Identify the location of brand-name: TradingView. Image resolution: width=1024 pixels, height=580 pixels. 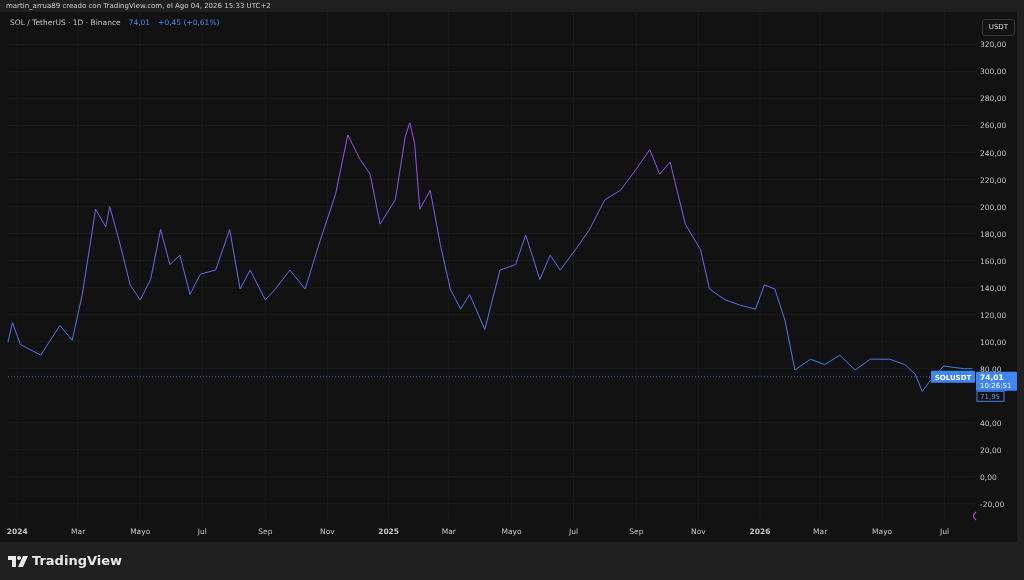
(77, 561).